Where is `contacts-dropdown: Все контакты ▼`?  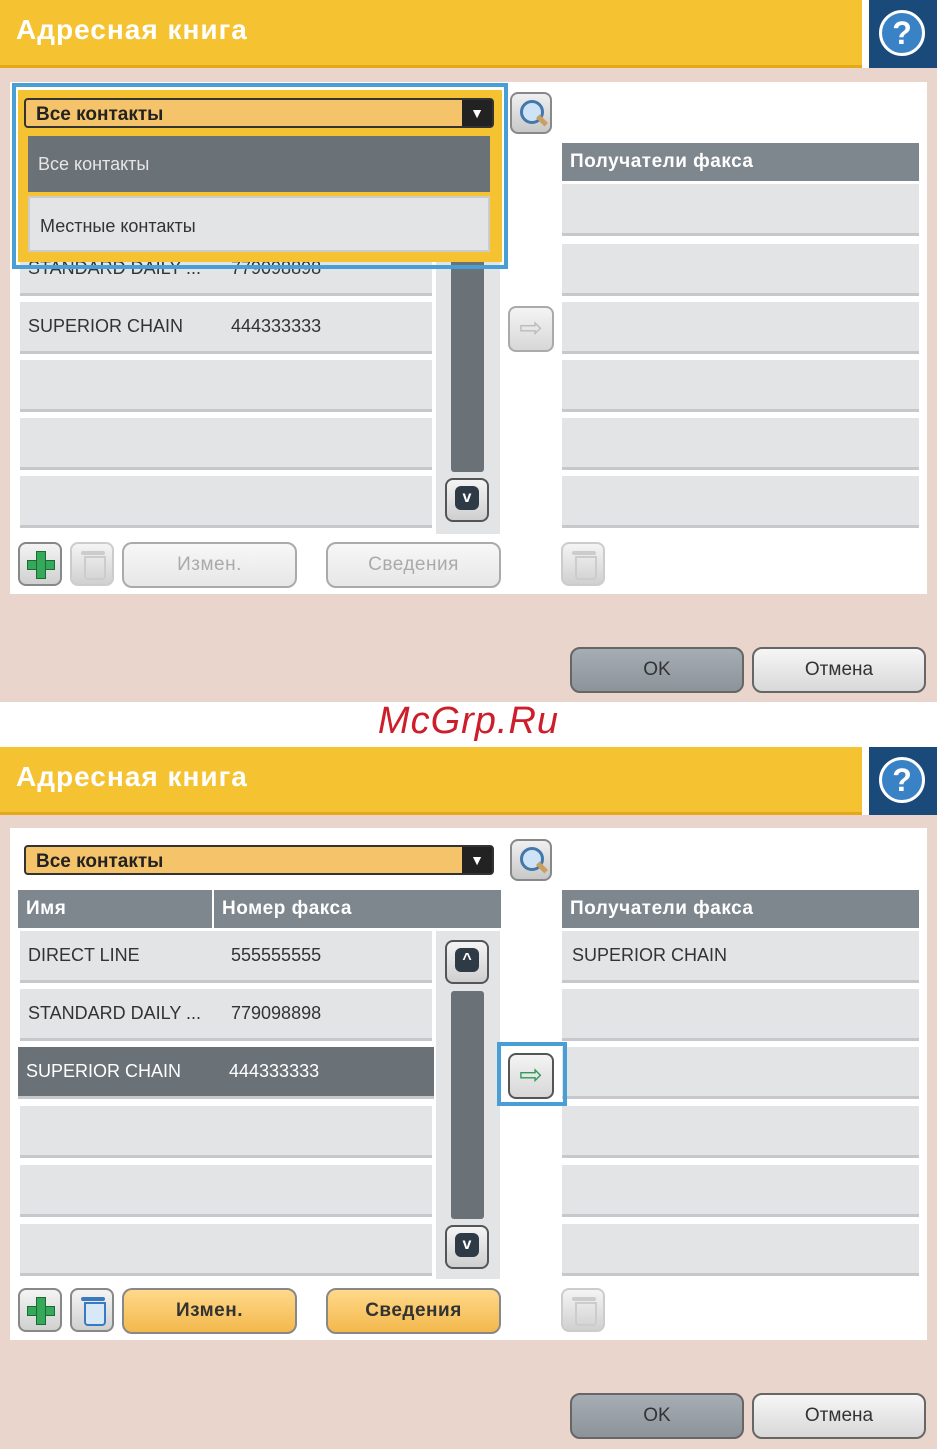 contacts-dropdown: Все контакты ▼ is located at coordinates (259, 860).